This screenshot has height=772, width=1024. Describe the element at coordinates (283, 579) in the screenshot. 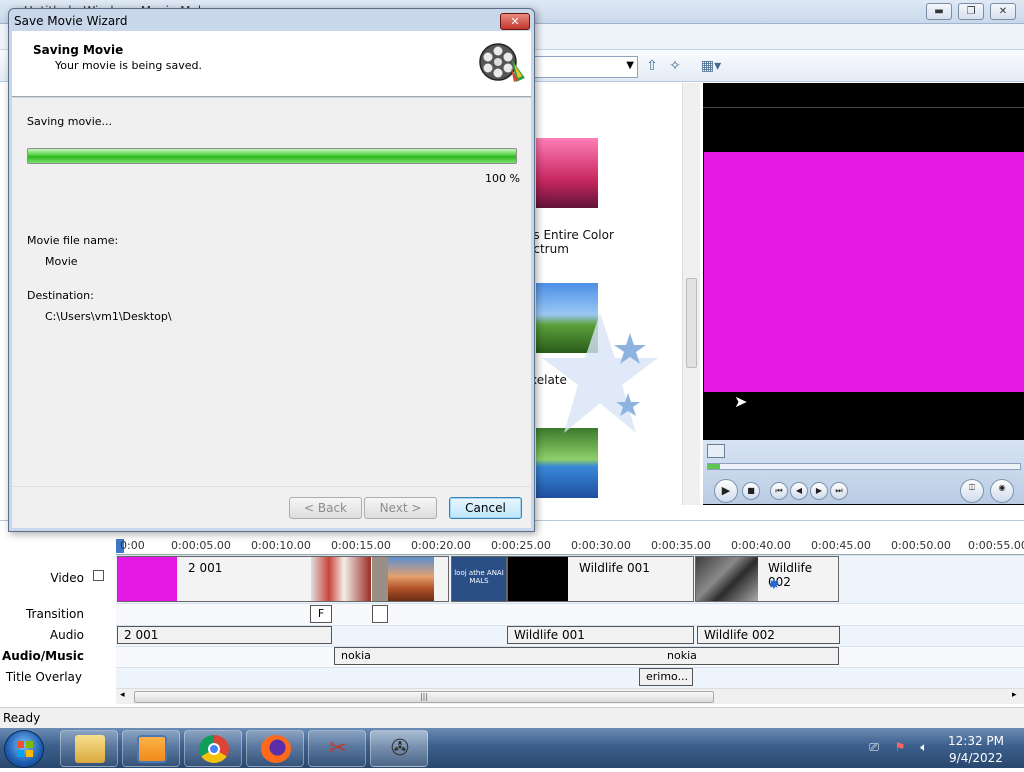

I see `video-clip: 2 001` at that location.